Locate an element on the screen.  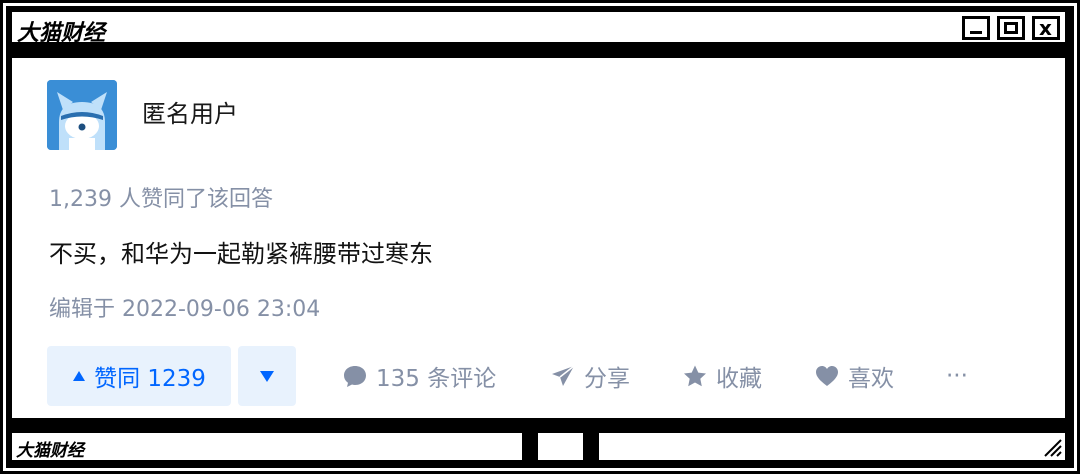
triangle-up-icon is located at coordinates (79, 376).